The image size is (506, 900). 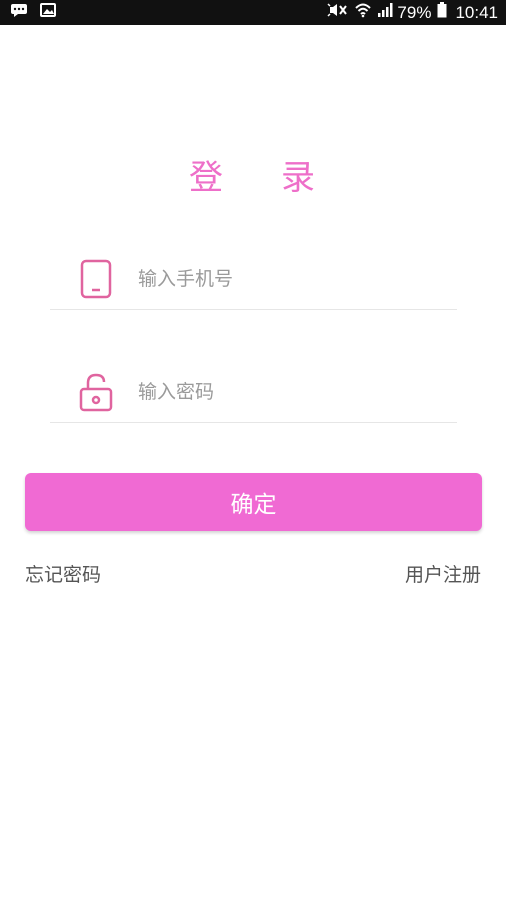 I want to click on password-field-row, so click(x=253, y=392).